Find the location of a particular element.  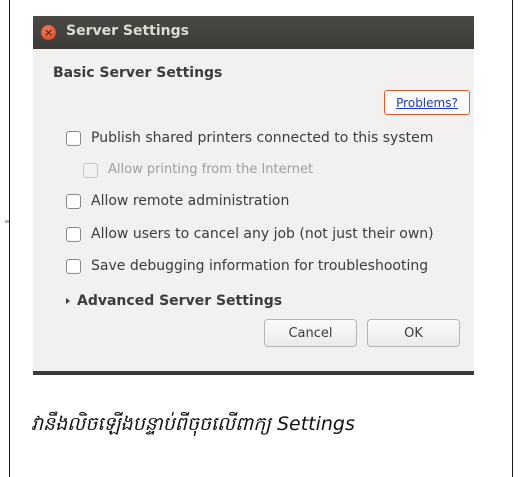

remote-administration-label: Allow remote administration is located at coordinates (190, 201).